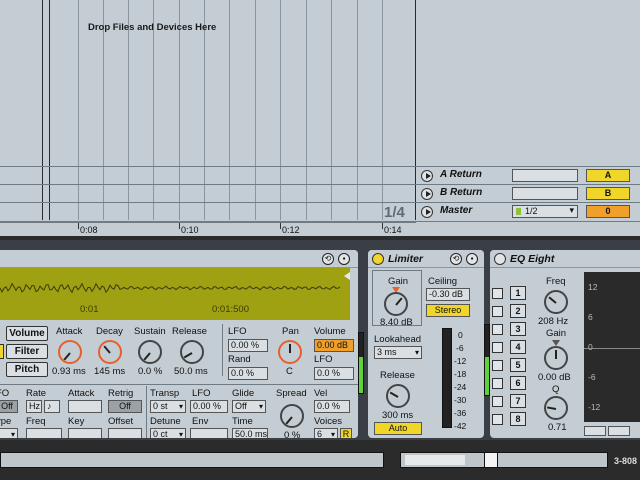  Describe the element at coordinates (612, 347) in the screenshot. I see `eq-curve-display: 12 6 0 -6 -12` at that location.